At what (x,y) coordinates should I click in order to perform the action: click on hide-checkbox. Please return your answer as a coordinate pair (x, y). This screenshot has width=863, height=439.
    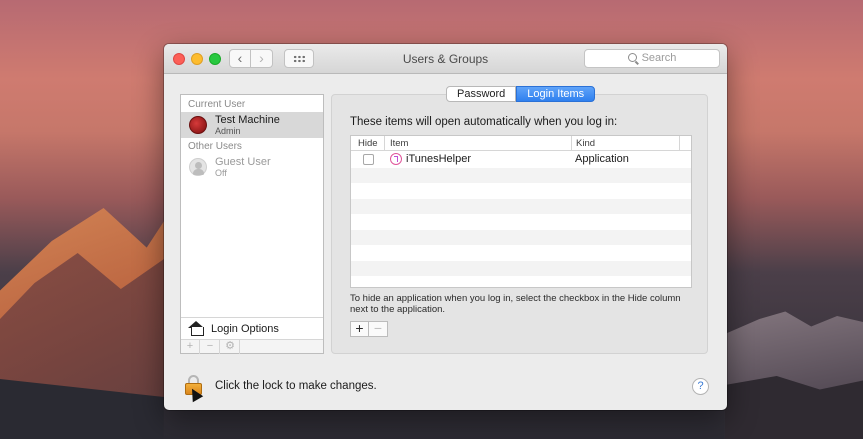
    Looking at the image, I should click on (368, 159).